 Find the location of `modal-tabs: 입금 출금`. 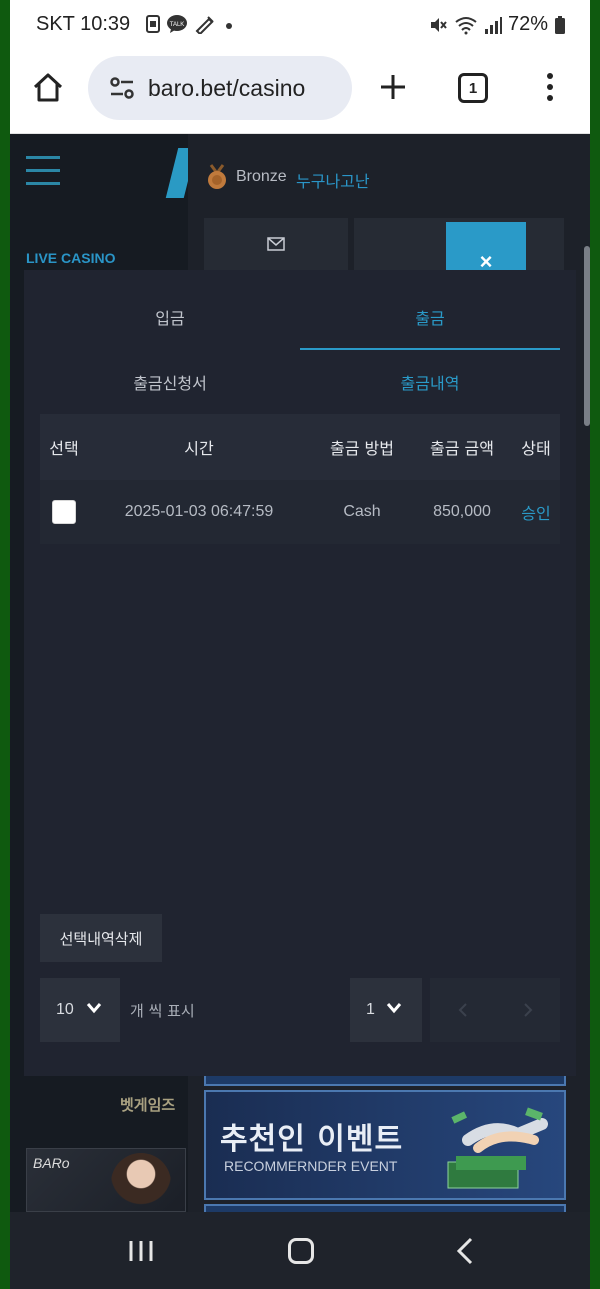

modal-tabs: 입금 출금 is located at coordinates (300, 324).